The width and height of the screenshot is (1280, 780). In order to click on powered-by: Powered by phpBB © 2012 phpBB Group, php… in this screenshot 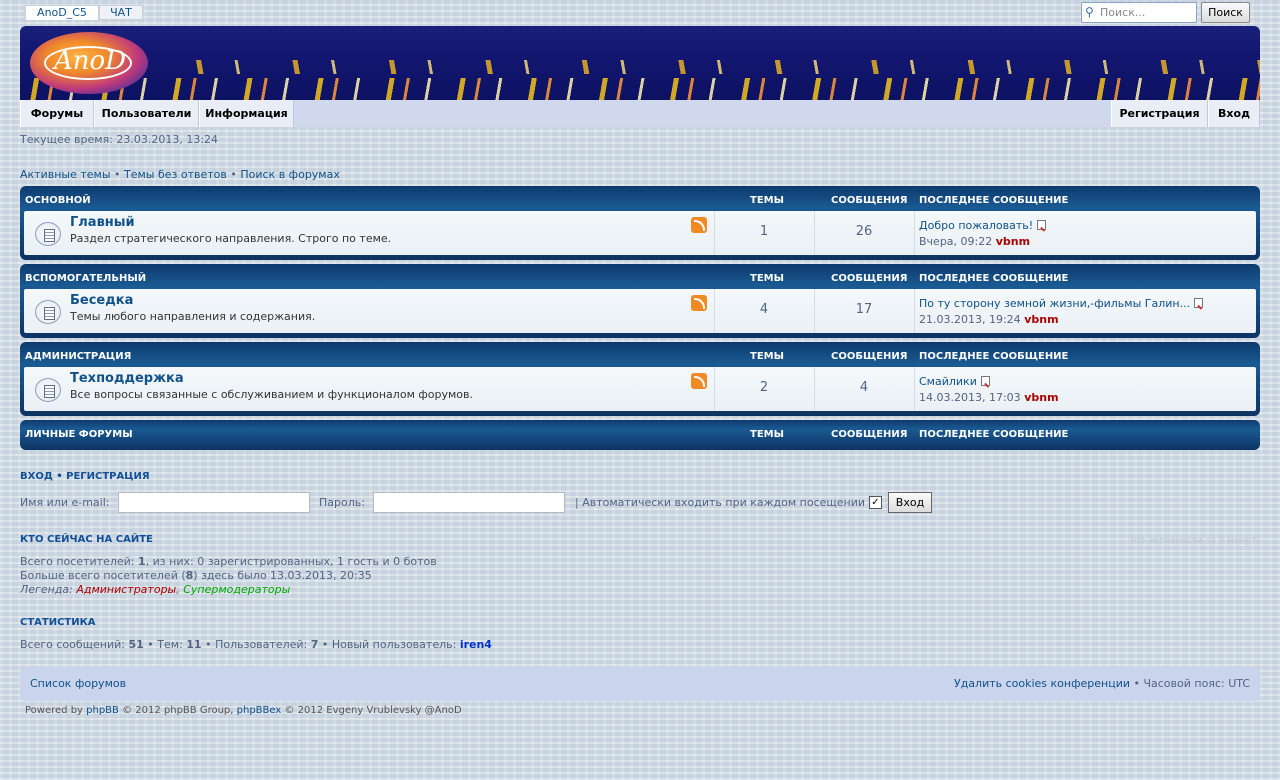, I will do `click(243, 710)`.